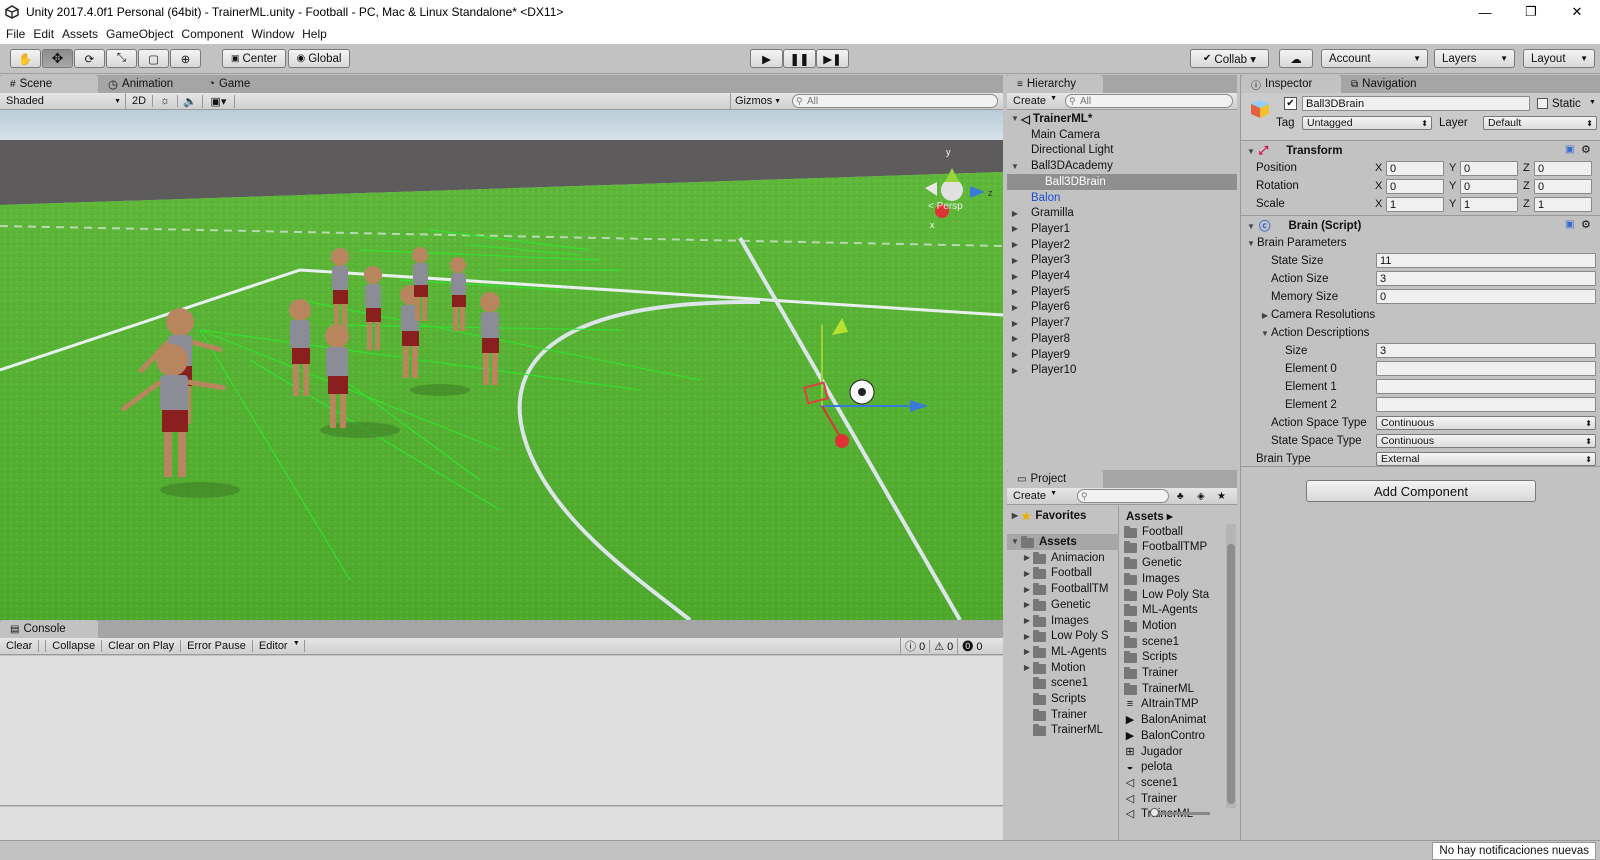  Describe the element at coordinates (1174, 736) in the screenshot. I see `asset-item: ▶ BalonContro` at that location.